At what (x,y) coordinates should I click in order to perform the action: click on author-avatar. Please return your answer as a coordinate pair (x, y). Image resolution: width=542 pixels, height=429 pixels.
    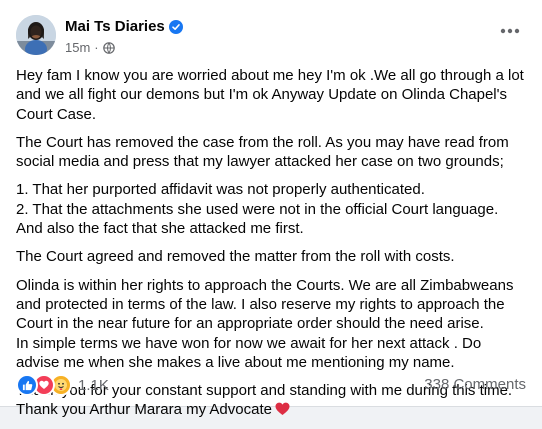
    Looking at the image, I should click on (36, 35).